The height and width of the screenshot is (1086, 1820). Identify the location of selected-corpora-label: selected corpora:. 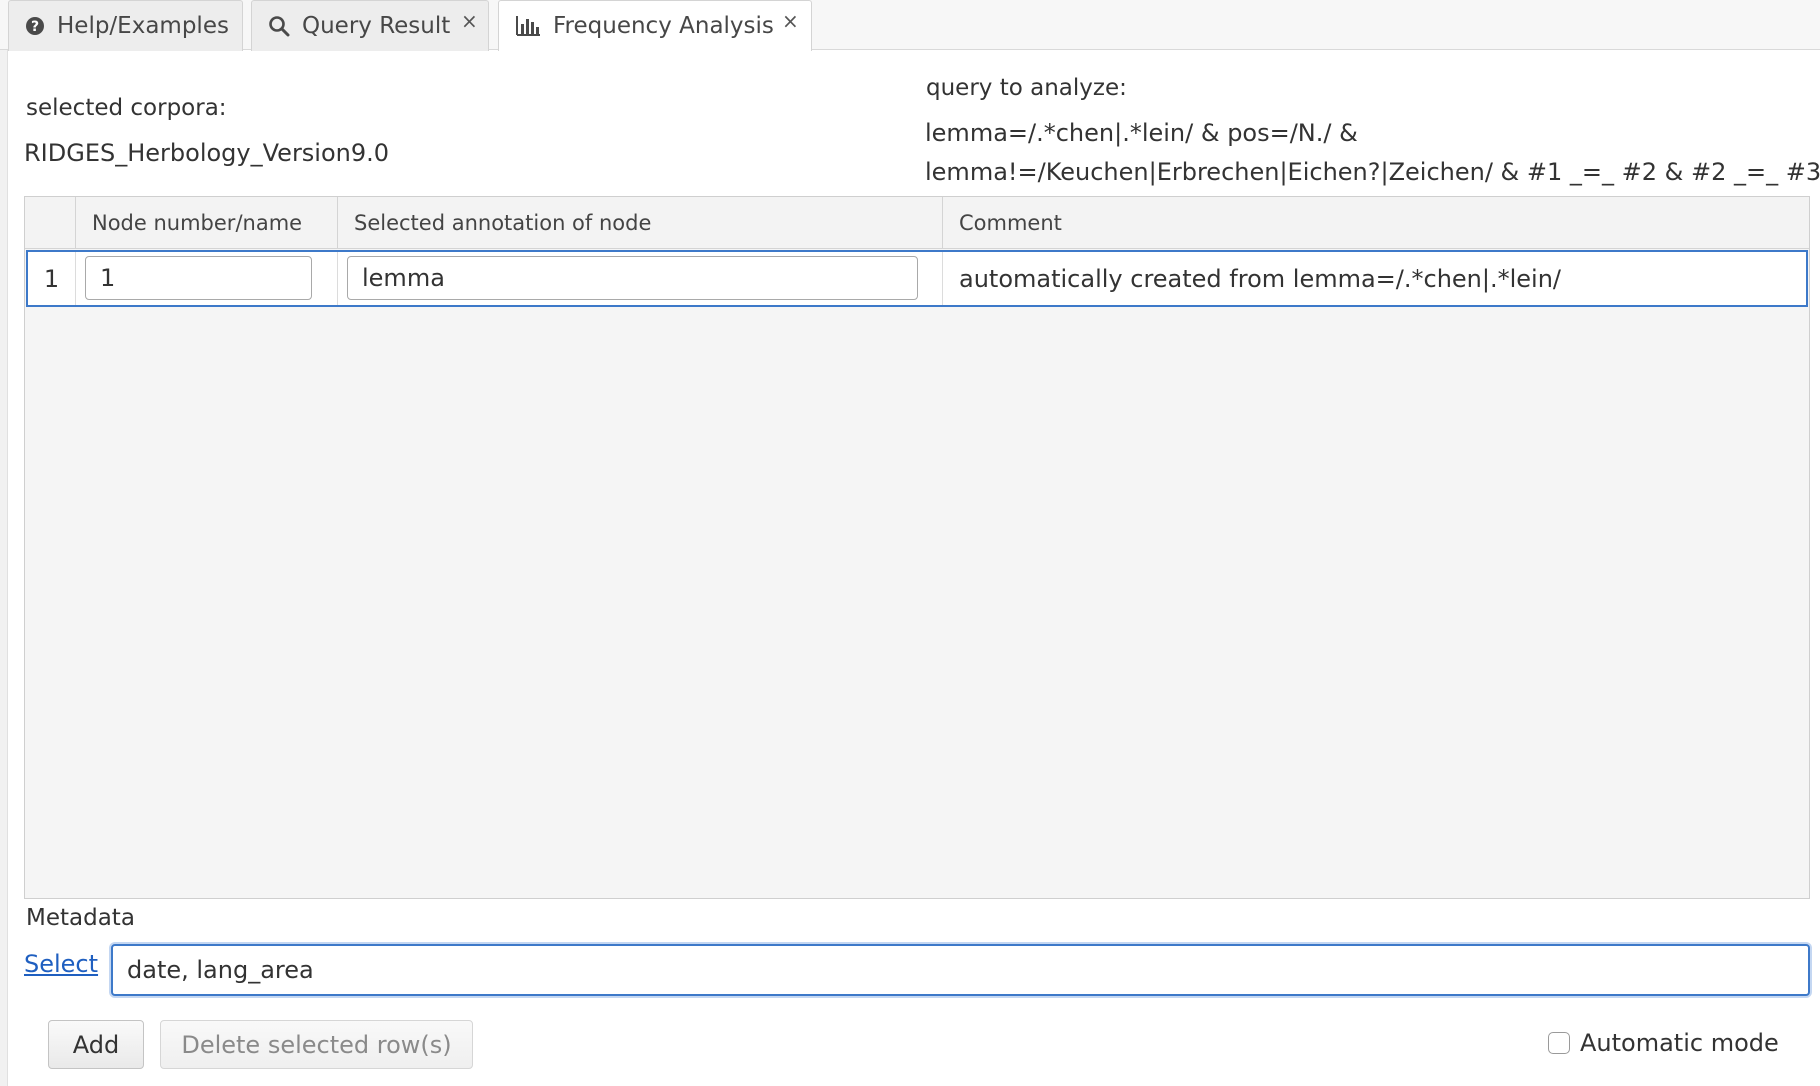
(126, 108).